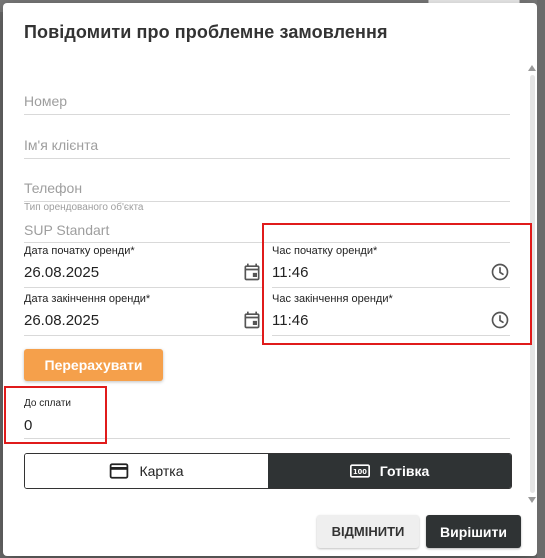  I want to click on highlight-to-pay, so click(55, 415).